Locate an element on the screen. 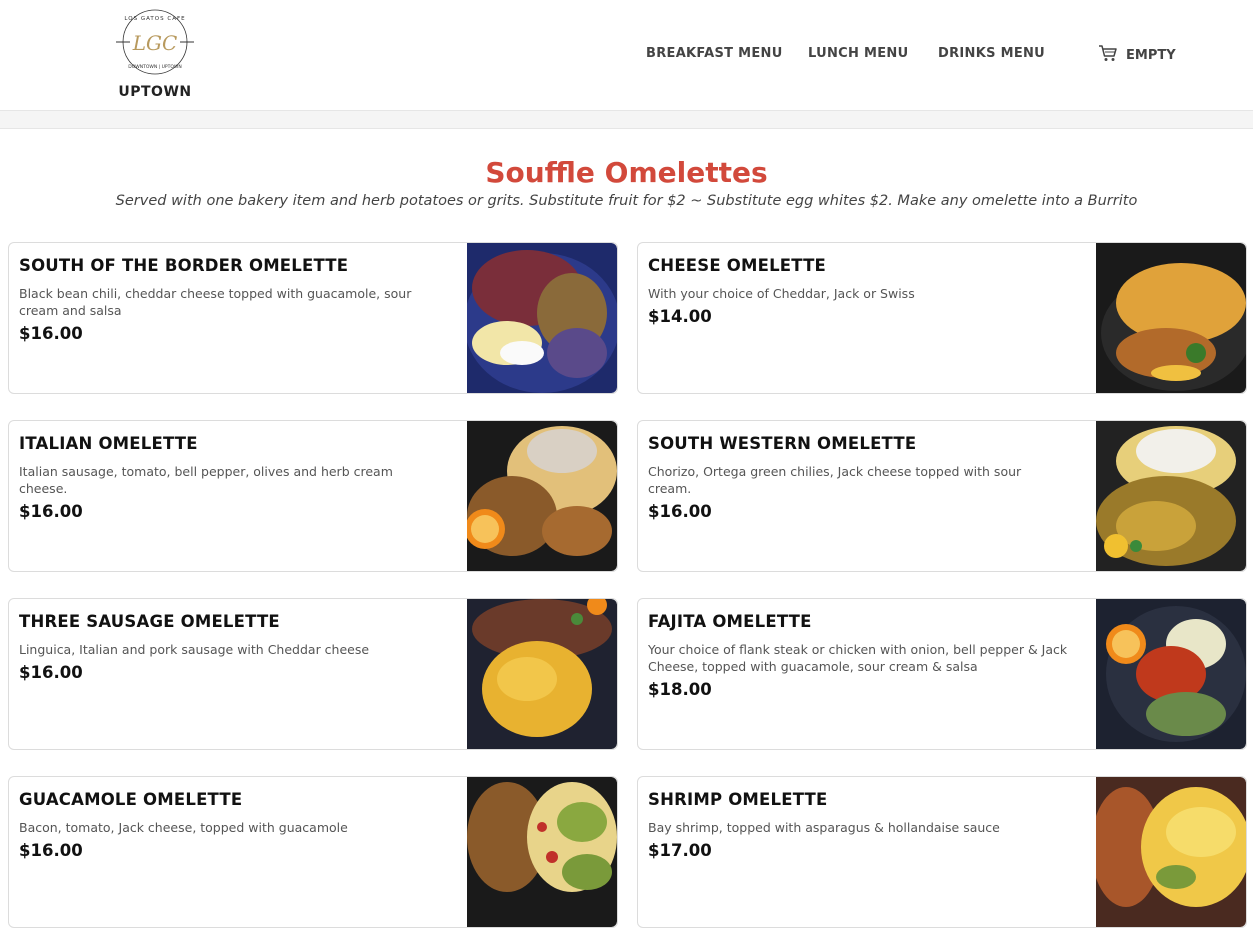  nav-lunch-menu: LUNCH MENU is located at coordinates (858, 56).